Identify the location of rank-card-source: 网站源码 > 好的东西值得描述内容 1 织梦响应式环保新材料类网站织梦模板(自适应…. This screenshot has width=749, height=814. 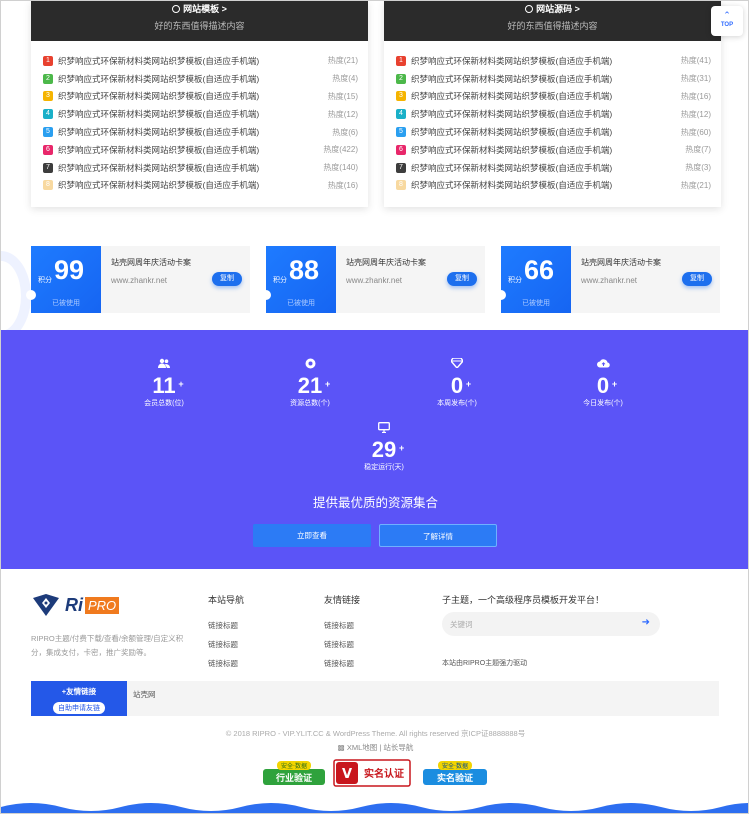
(552, 104).